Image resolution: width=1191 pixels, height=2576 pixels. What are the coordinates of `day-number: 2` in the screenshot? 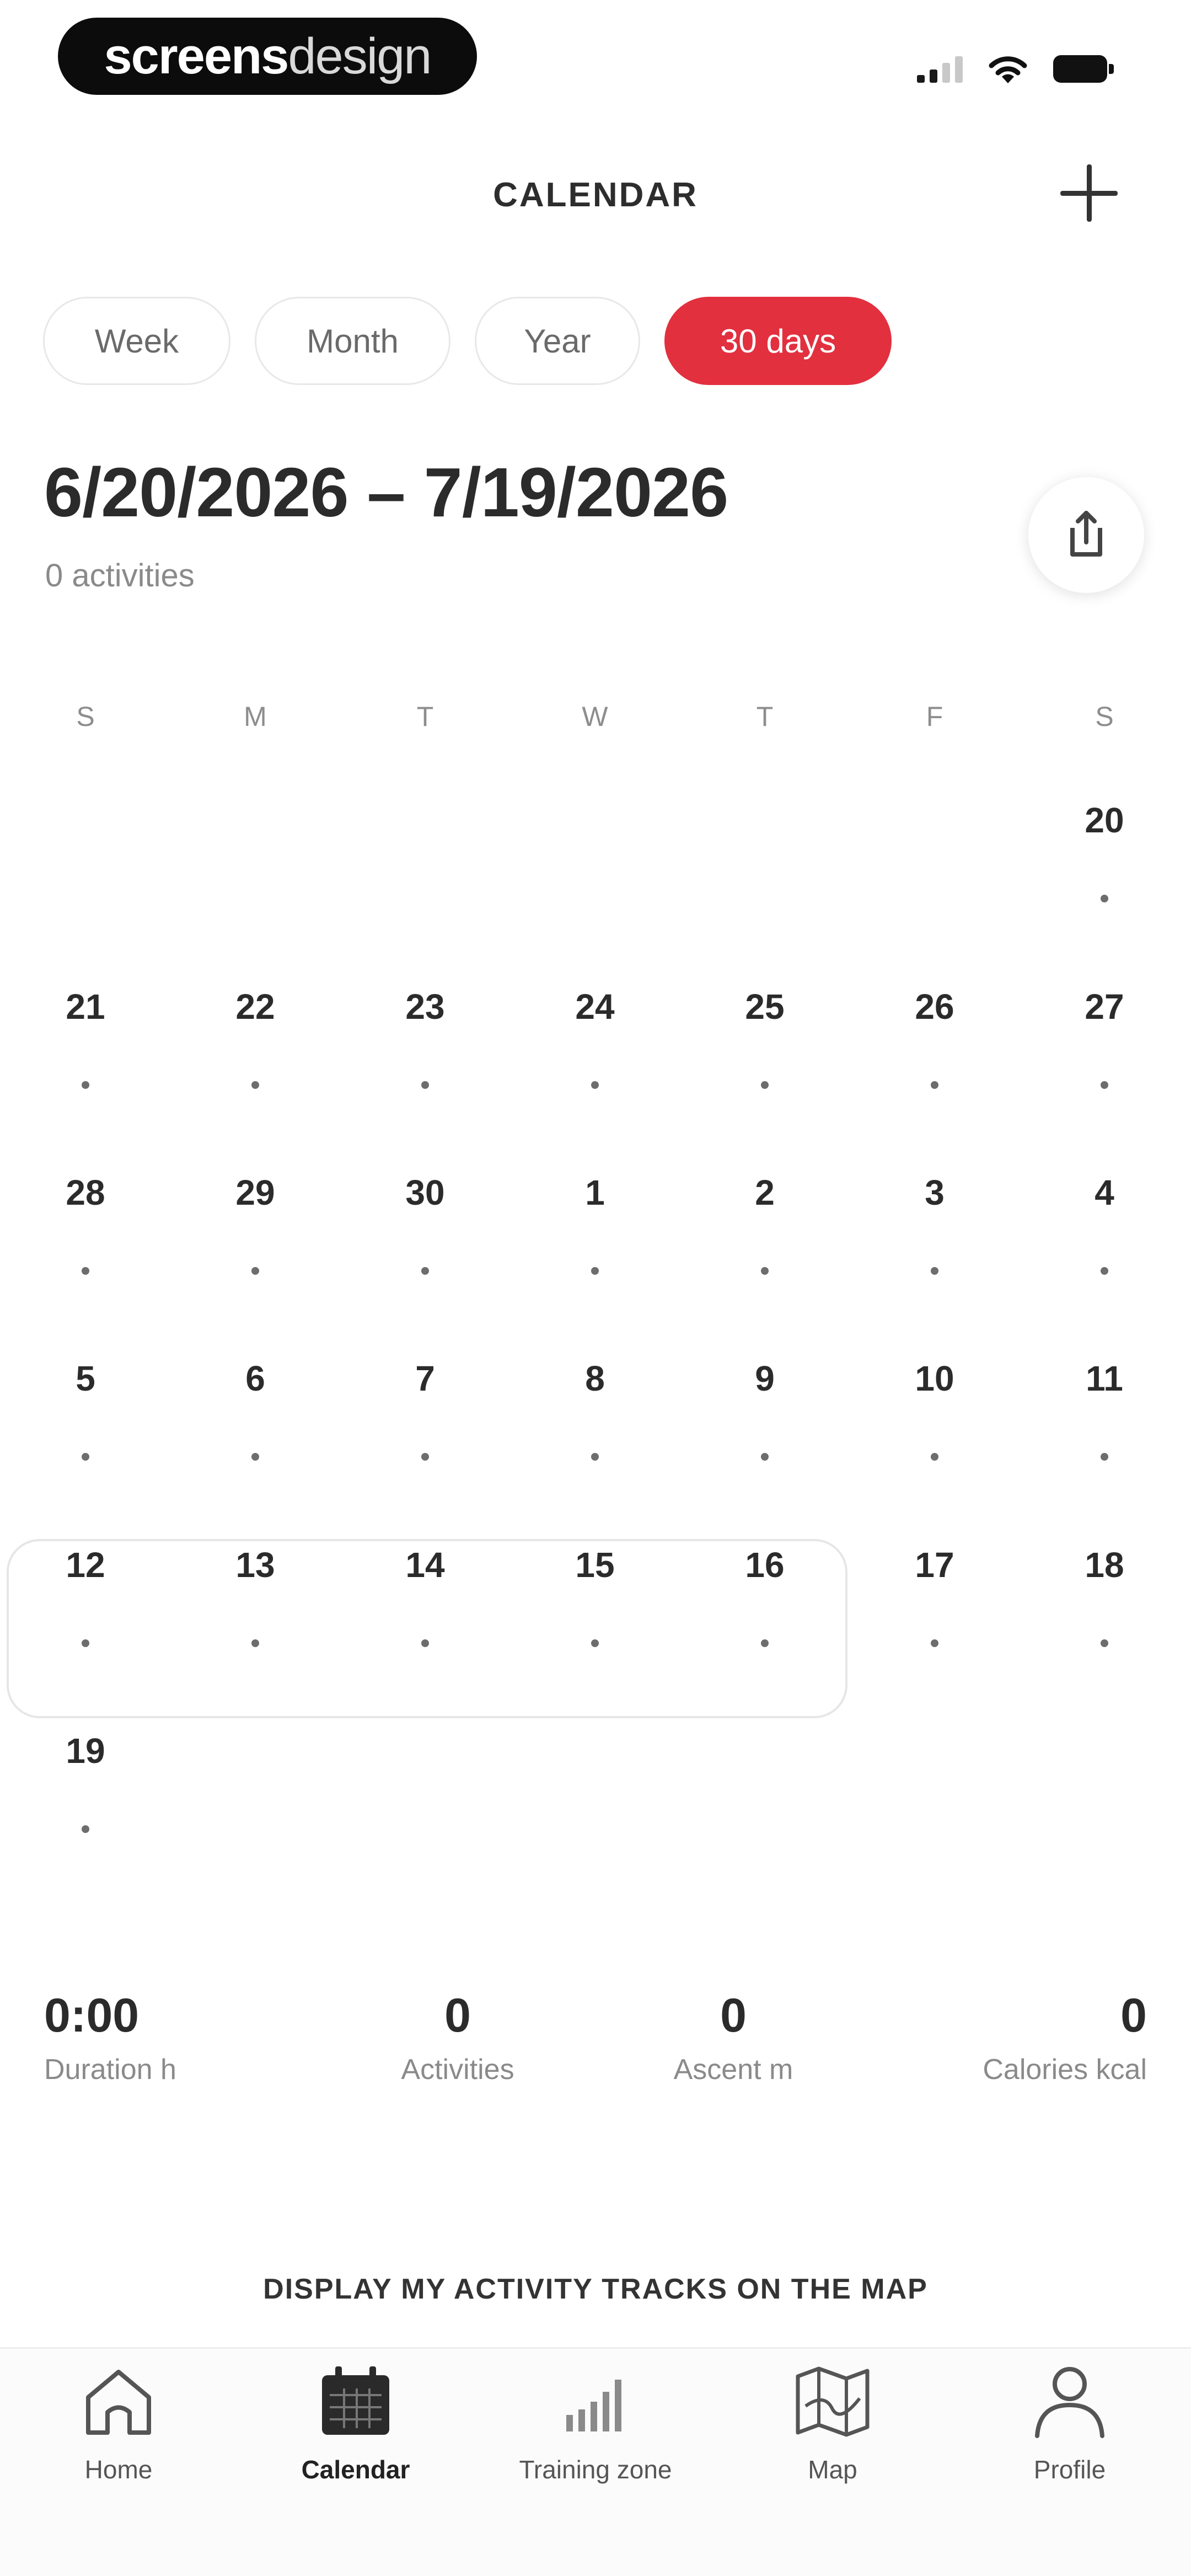 It's located at (765, 1192).